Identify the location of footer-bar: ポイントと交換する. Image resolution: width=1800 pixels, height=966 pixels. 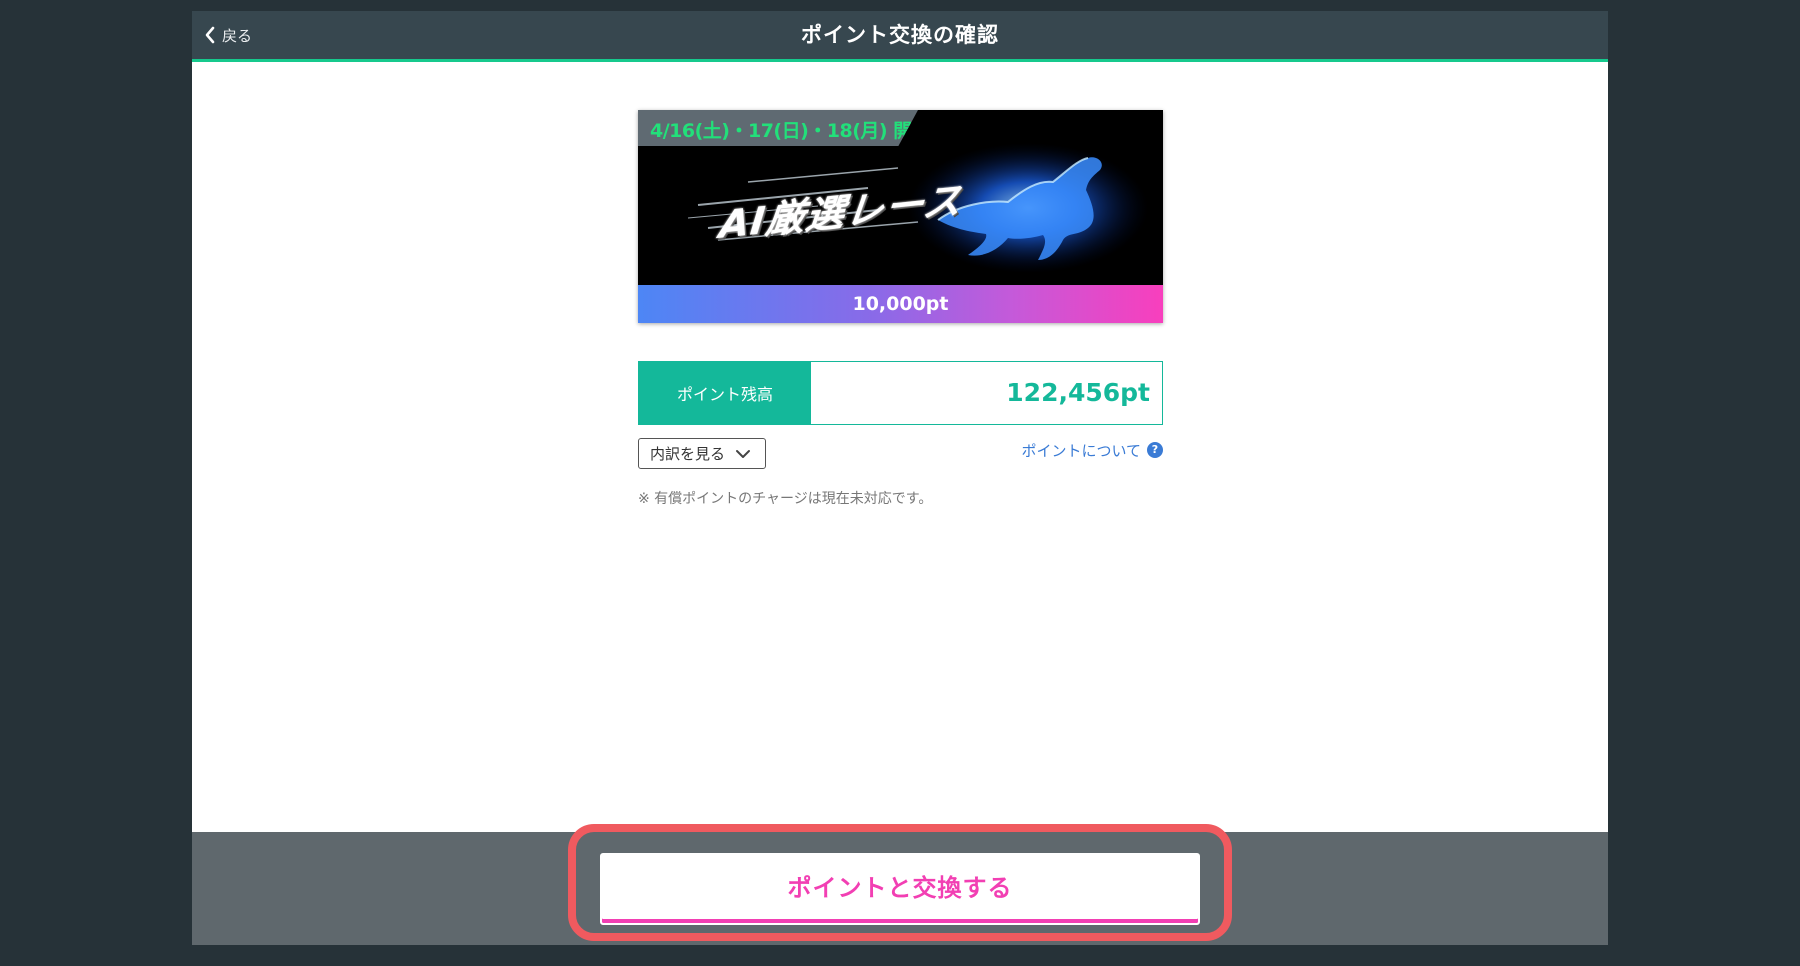
(900, 884).